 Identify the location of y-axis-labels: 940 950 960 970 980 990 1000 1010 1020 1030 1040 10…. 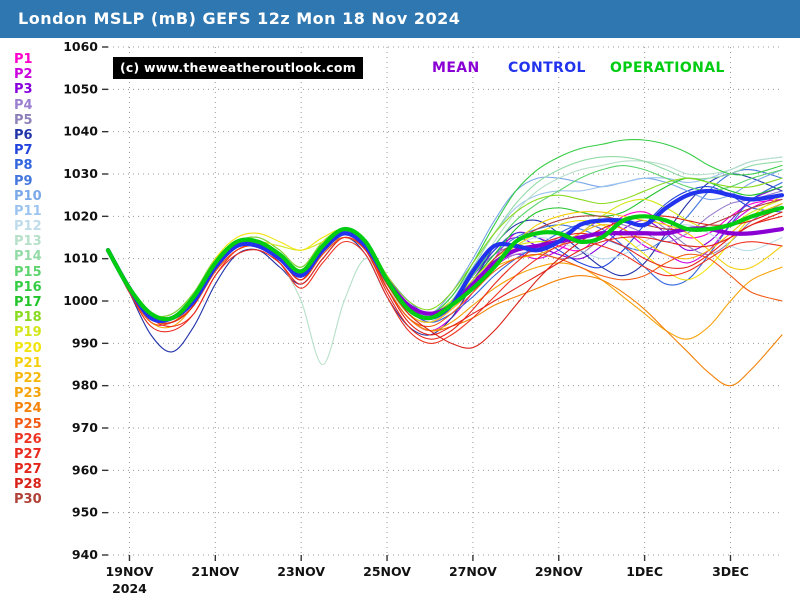
(80, 300).